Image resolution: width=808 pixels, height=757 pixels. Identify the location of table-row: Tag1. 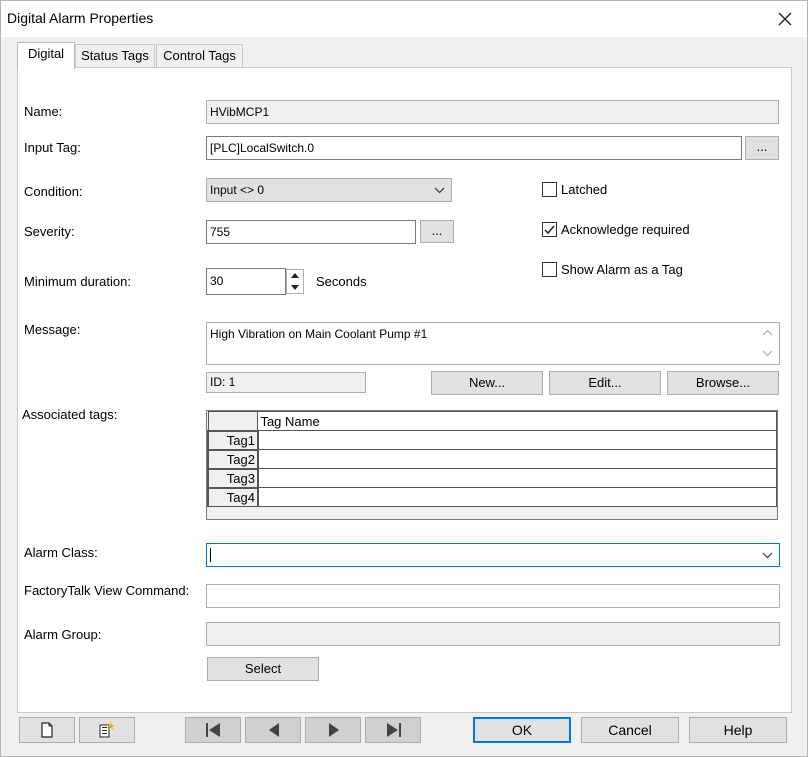
(492, 439).